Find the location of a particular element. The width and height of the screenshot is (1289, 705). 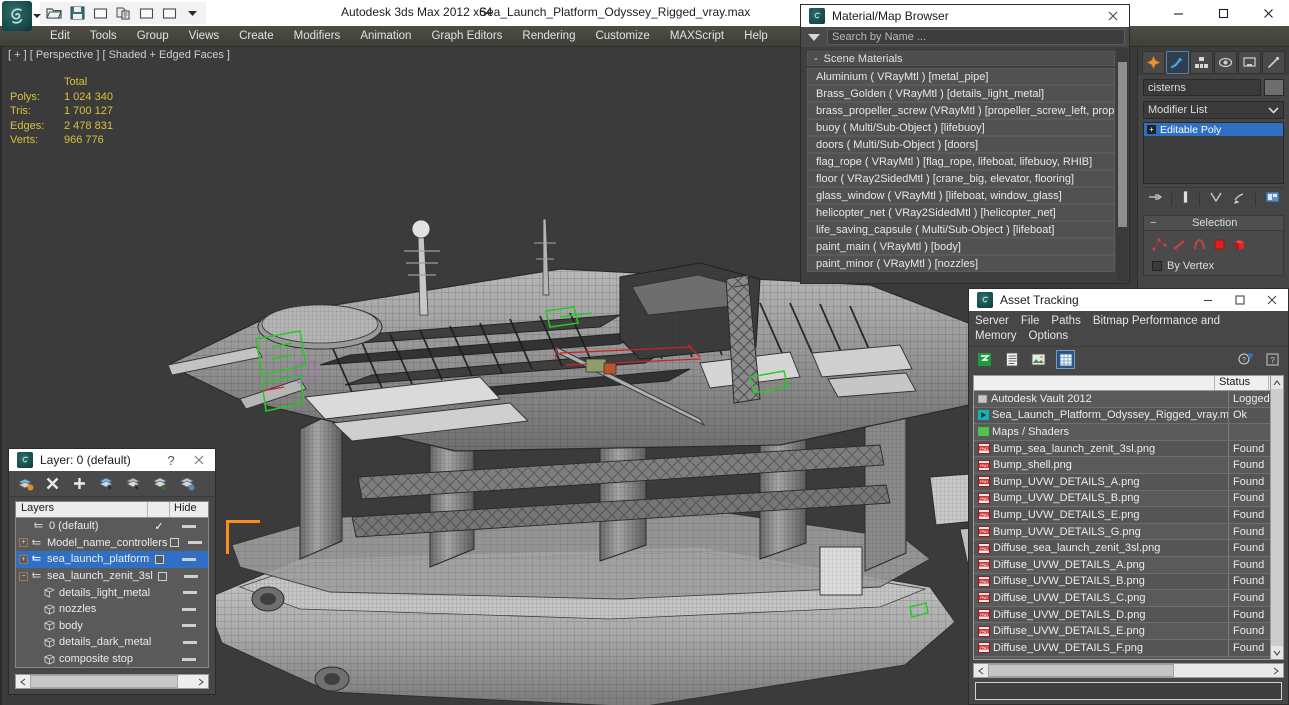

current-layer-check-icon: ✓ is located at coordinates (158, 526).